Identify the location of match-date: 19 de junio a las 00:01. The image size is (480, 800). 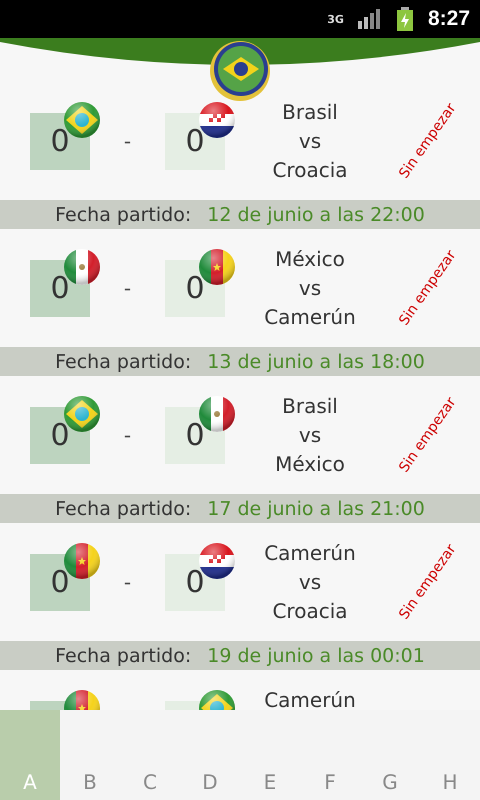
(316, 655).